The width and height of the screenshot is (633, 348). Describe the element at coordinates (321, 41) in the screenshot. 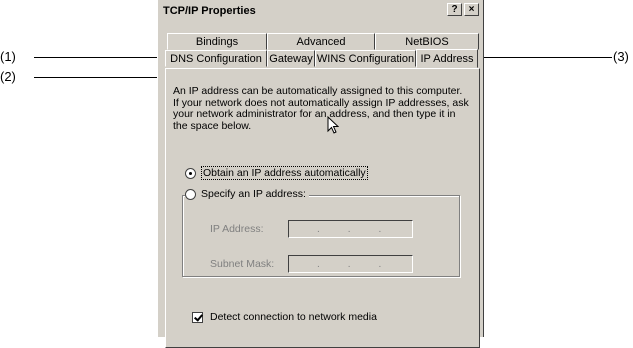

I see `tab-advanced: Advanced` at that location.